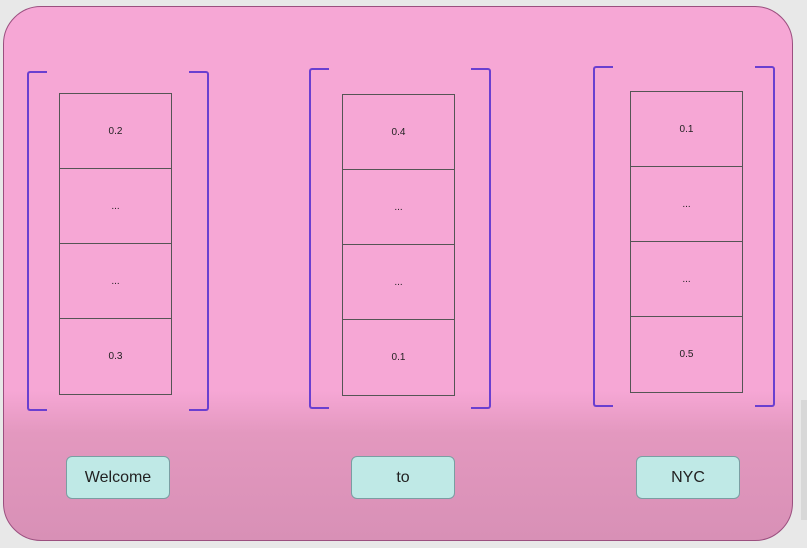  What do you see at coordinates (115, 356) in the screenshot?
I see `vector-1-cell-4: 0.3` at bounding box center [115, 356].